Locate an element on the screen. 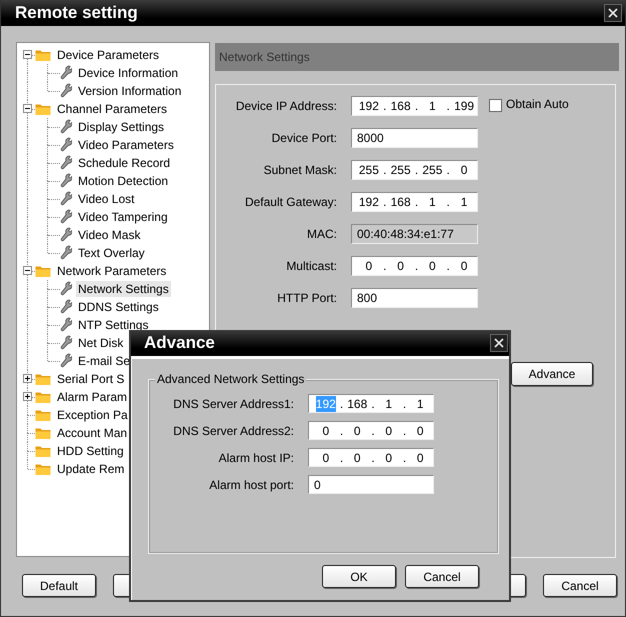  tree-item: Device Information is located at coordinates (128, 73).